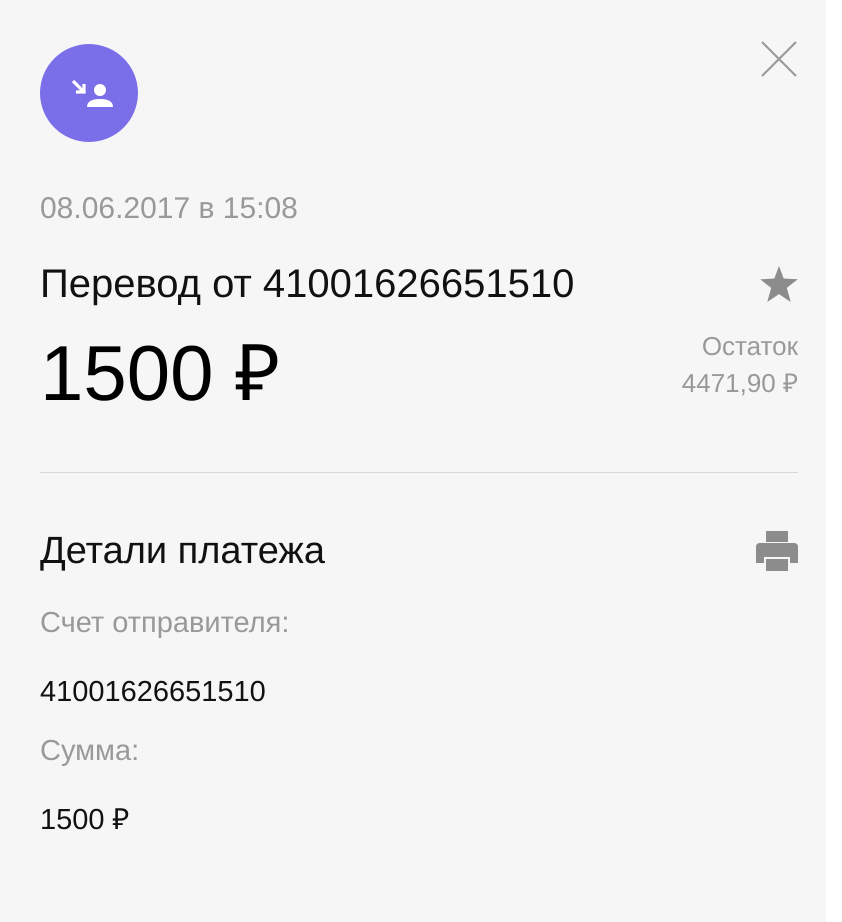  I want to click on balance-value: 4471,90 ₽, so click(740, 382).